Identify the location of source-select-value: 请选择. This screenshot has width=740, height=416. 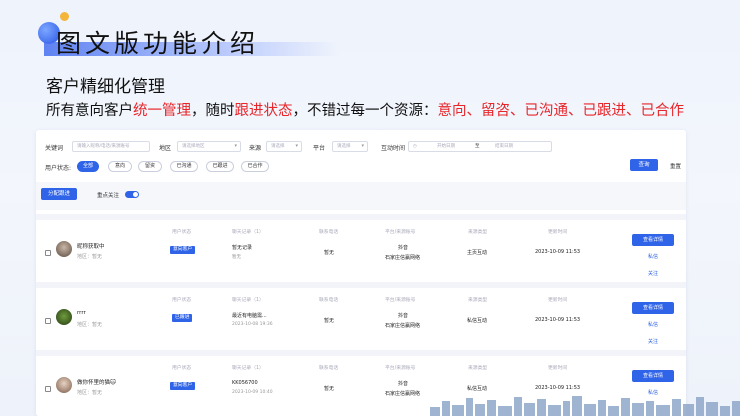
(278, 146).